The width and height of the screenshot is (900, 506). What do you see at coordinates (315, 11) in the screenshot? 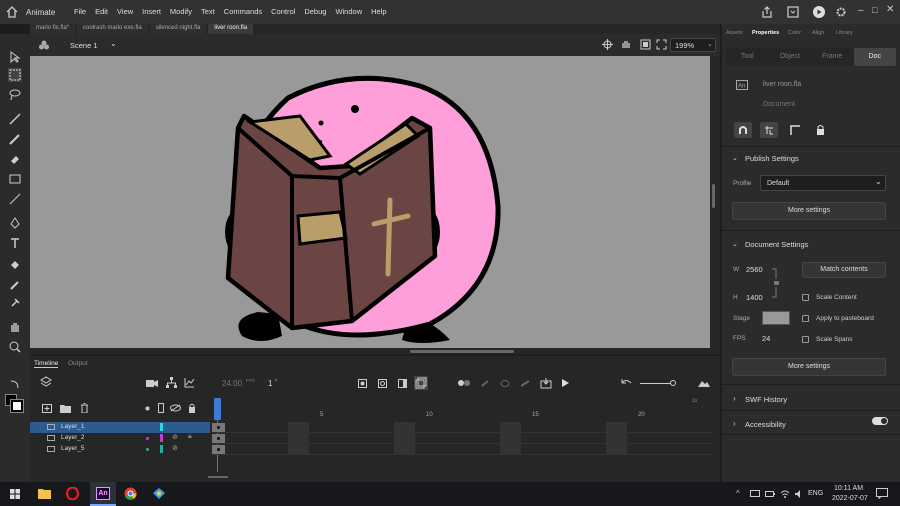
I see `menu-item-debug: Debug` at bounding box center [315, 11].